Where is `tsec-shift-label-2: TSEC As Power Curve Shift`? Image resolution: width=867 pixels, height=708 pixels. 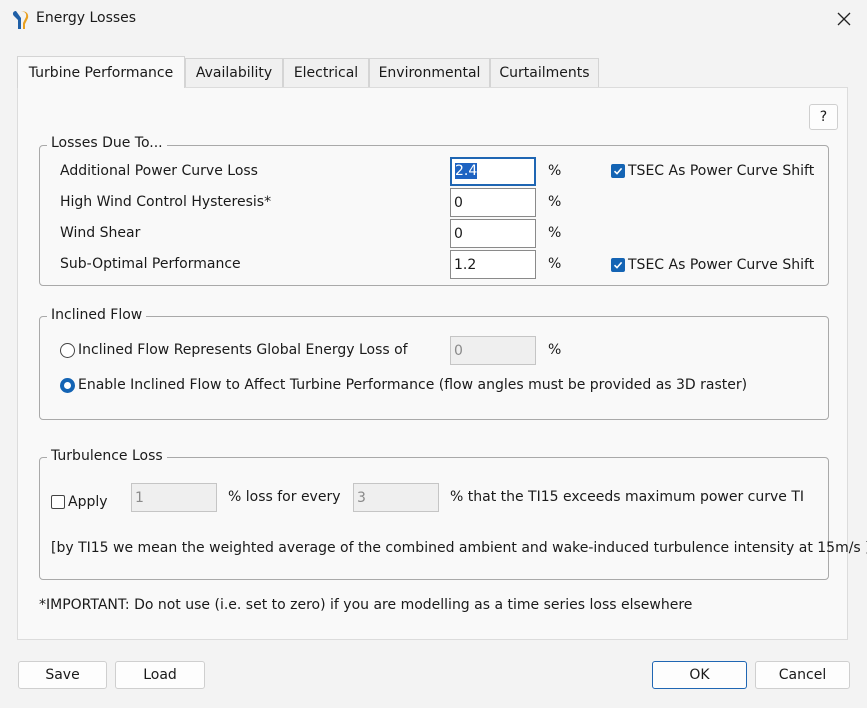
tsec-shift-label-2: TSEC As Power Curve Shift is located at coordinates (721, 265).